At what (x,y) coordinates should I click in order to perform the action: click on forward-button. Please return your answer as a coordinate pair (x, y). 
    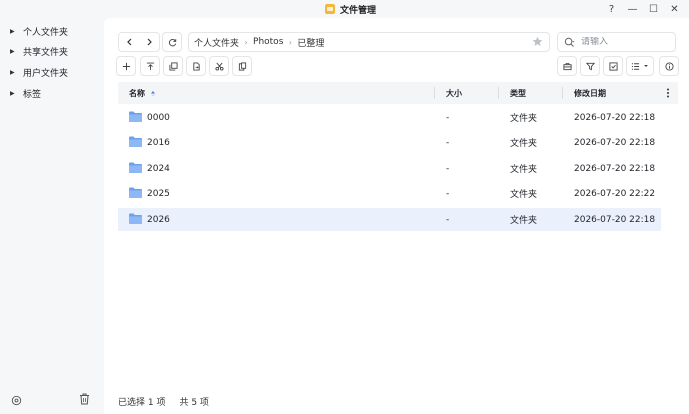
    Looking at the image, I should click on (149, 42).